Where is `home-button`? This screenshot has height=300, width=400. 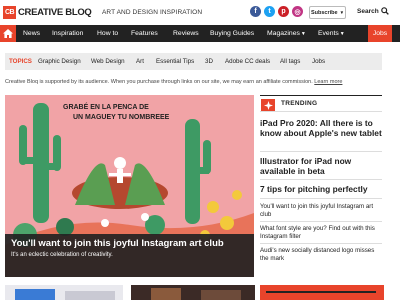
home-button is located at coordinates (8, 33).